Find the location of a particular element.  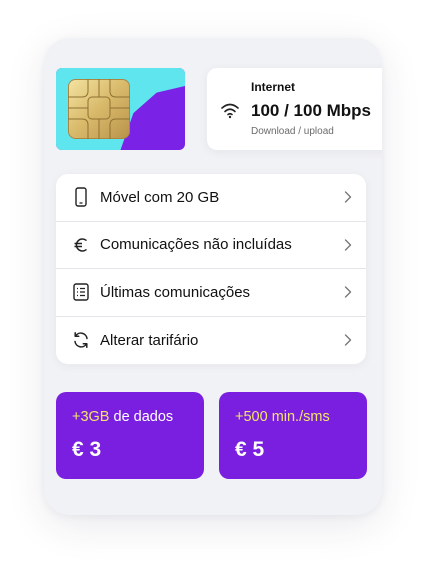

offer-title: +500 min./sms is located at coordinates (282, 417).